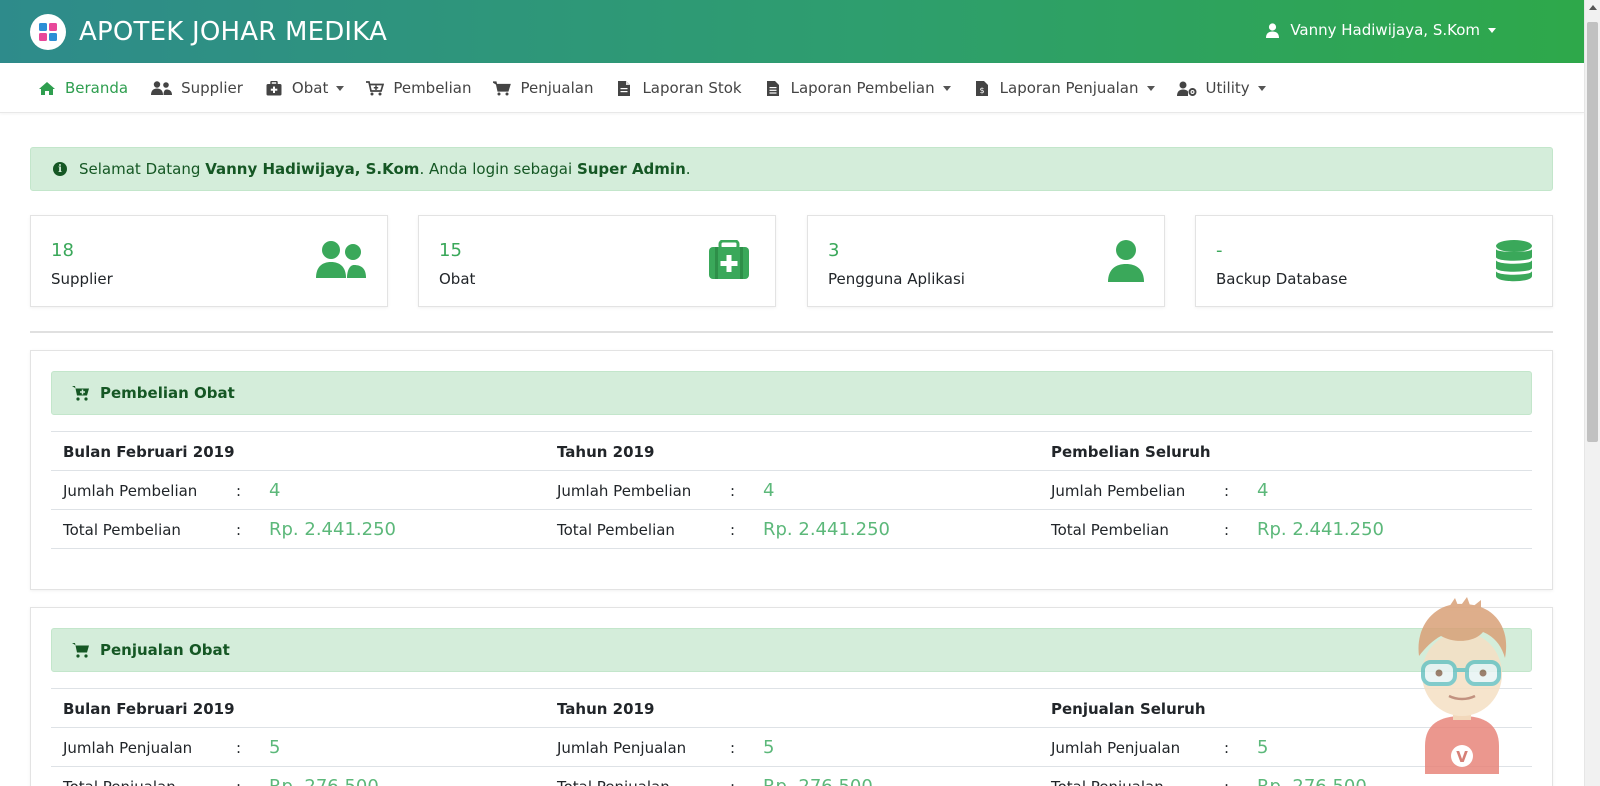  Describe the element at coordinates (791, 650) in the screenshot. I see `penjualan-panel-header: Penjualan Obat` at that location.